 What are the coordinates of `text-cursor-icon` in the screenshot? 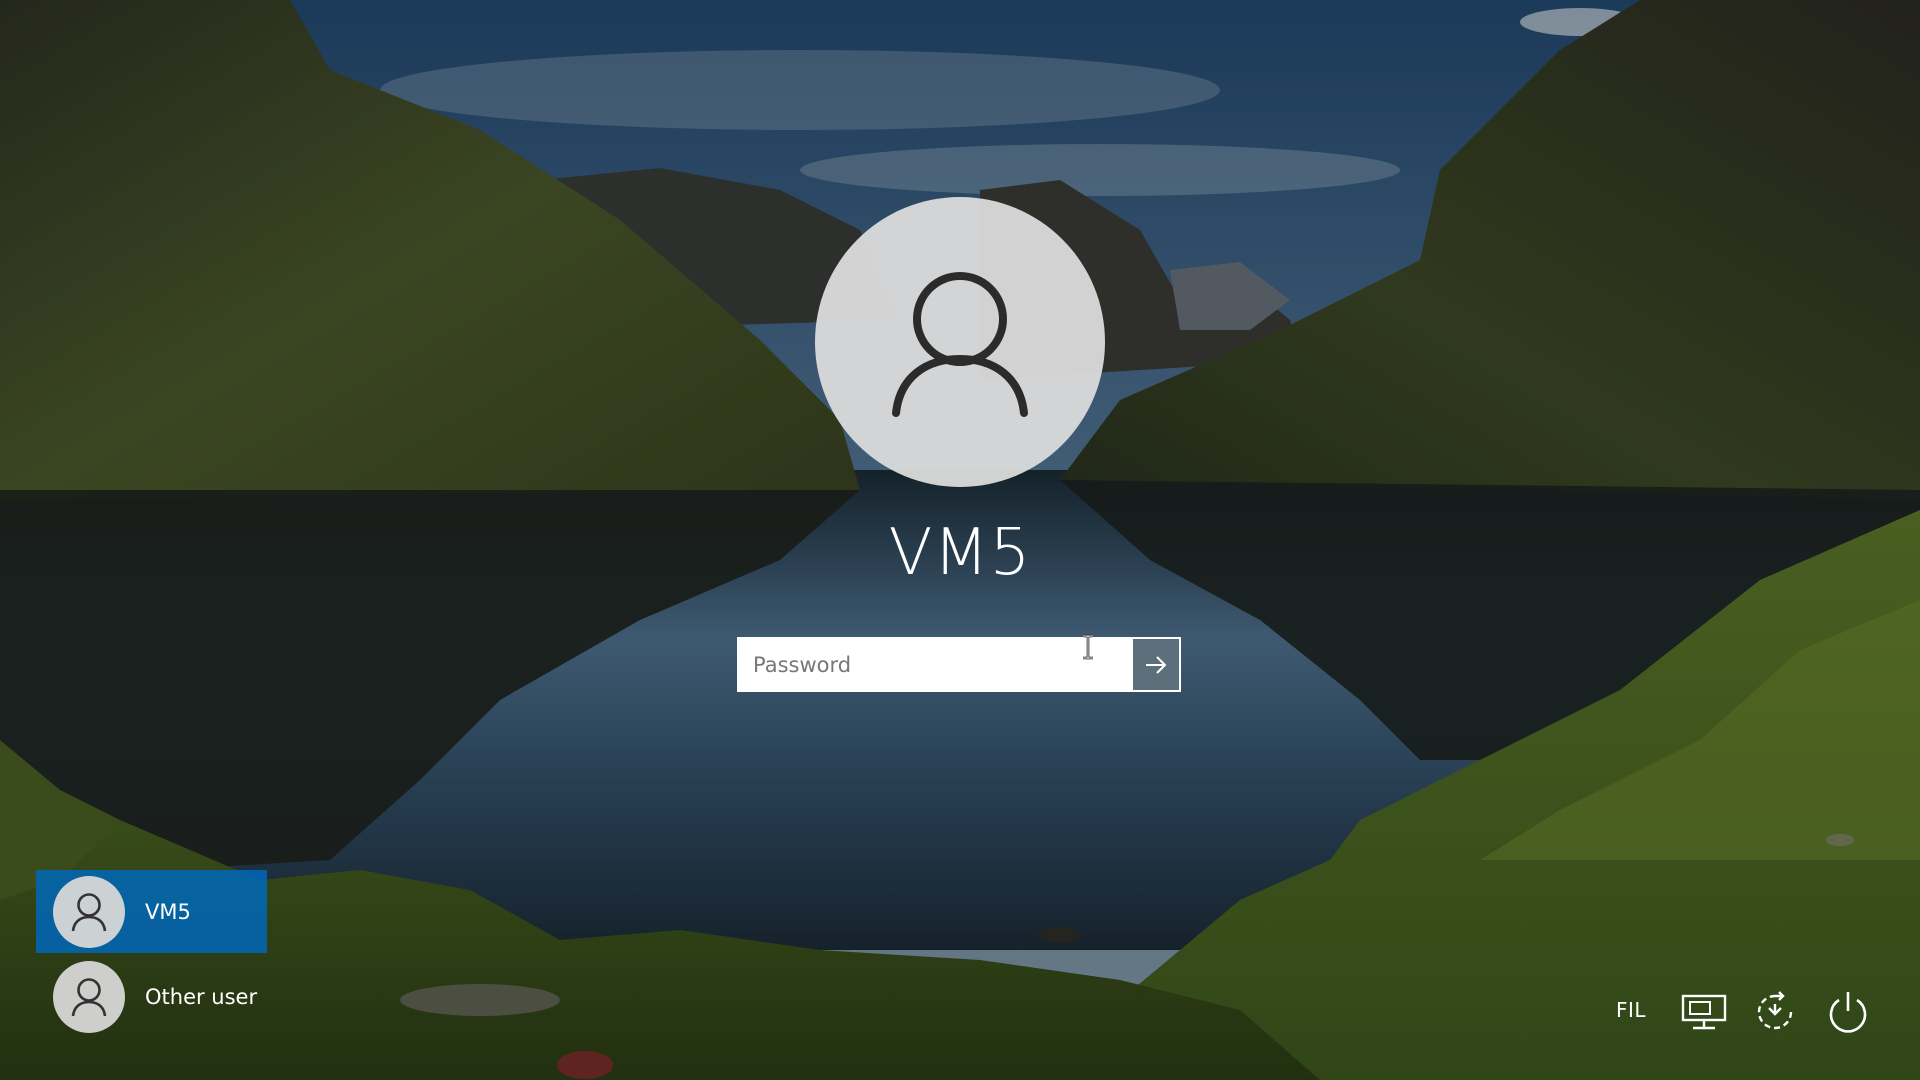 It's located at (1088, 647).